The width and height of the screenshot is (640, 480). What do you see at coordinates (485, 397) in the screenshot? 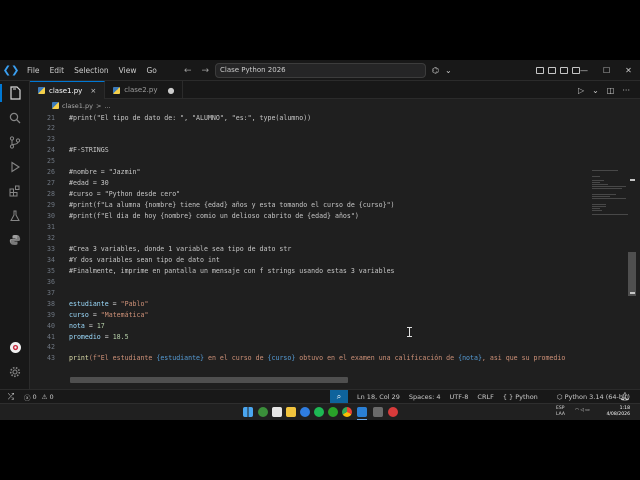
I see `end-of-line: CRLF` at bounding box center [485, 397].